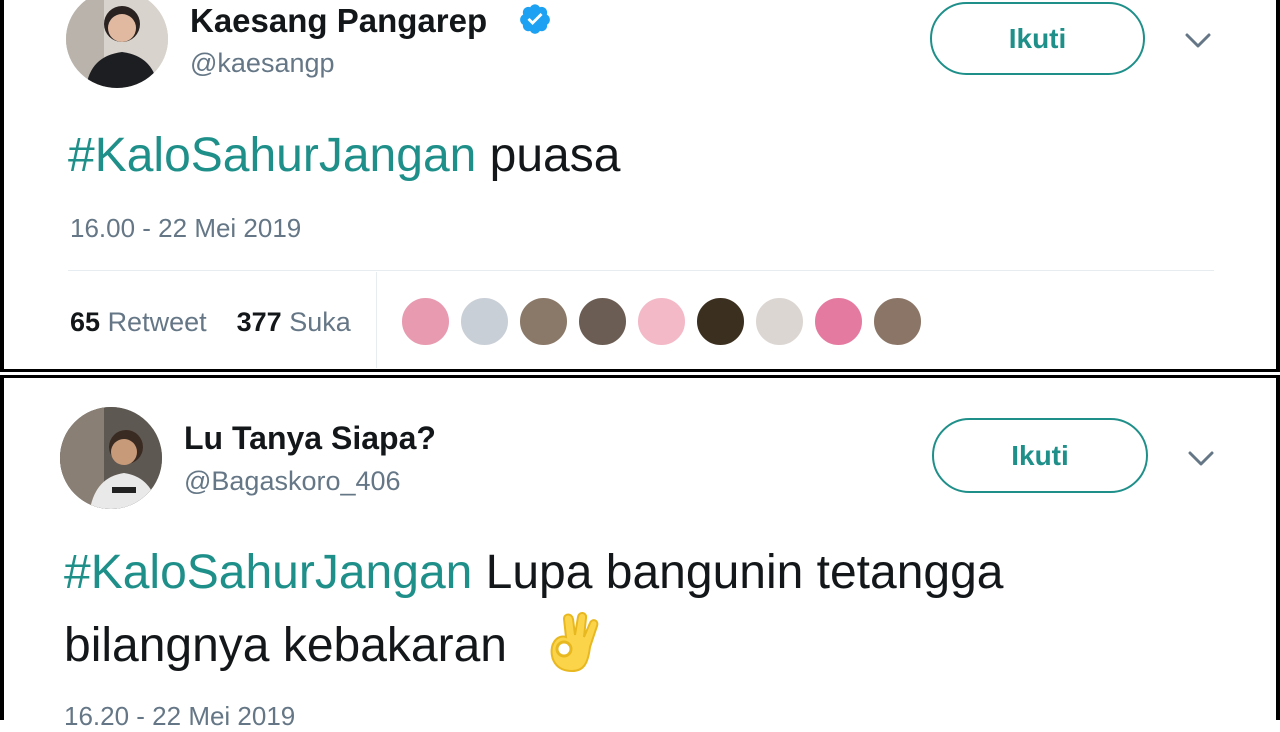 This screenshot has height=732, width=1280. Describe the element at coordinates (338, 21) in the screenshot. I see `author-name: Kaesang Pangarep` at that location.